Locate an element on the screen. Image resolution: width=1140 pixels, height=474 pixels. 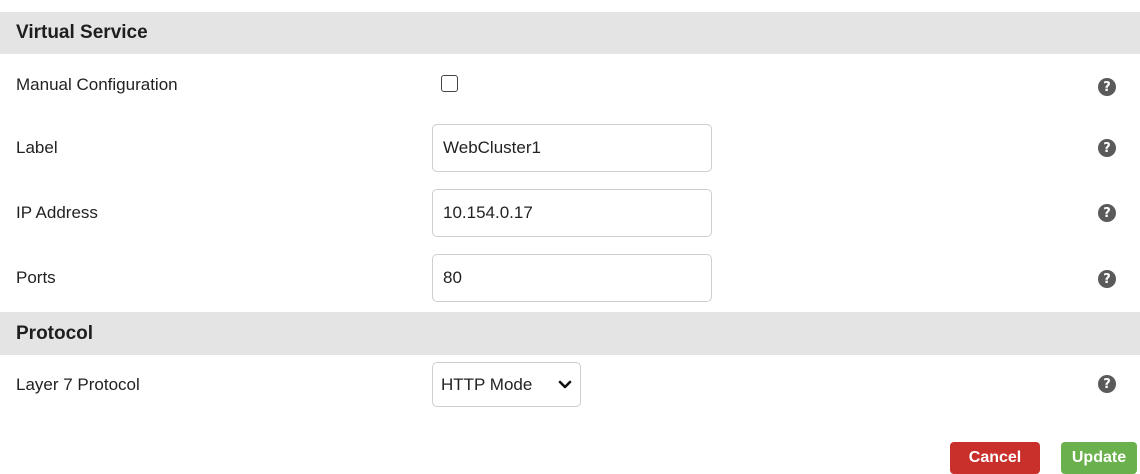
ports-input is located at coordinates (572, 278).